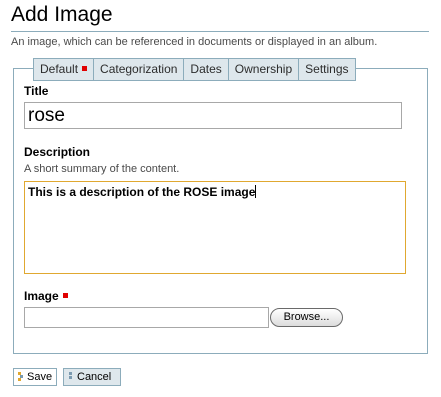 This screenshot has height=397, width=441. What do you see at coordinates (138, 69) in the screenshot?
I see `tab-categorization: Categorization` at bounding box center [138, 69].